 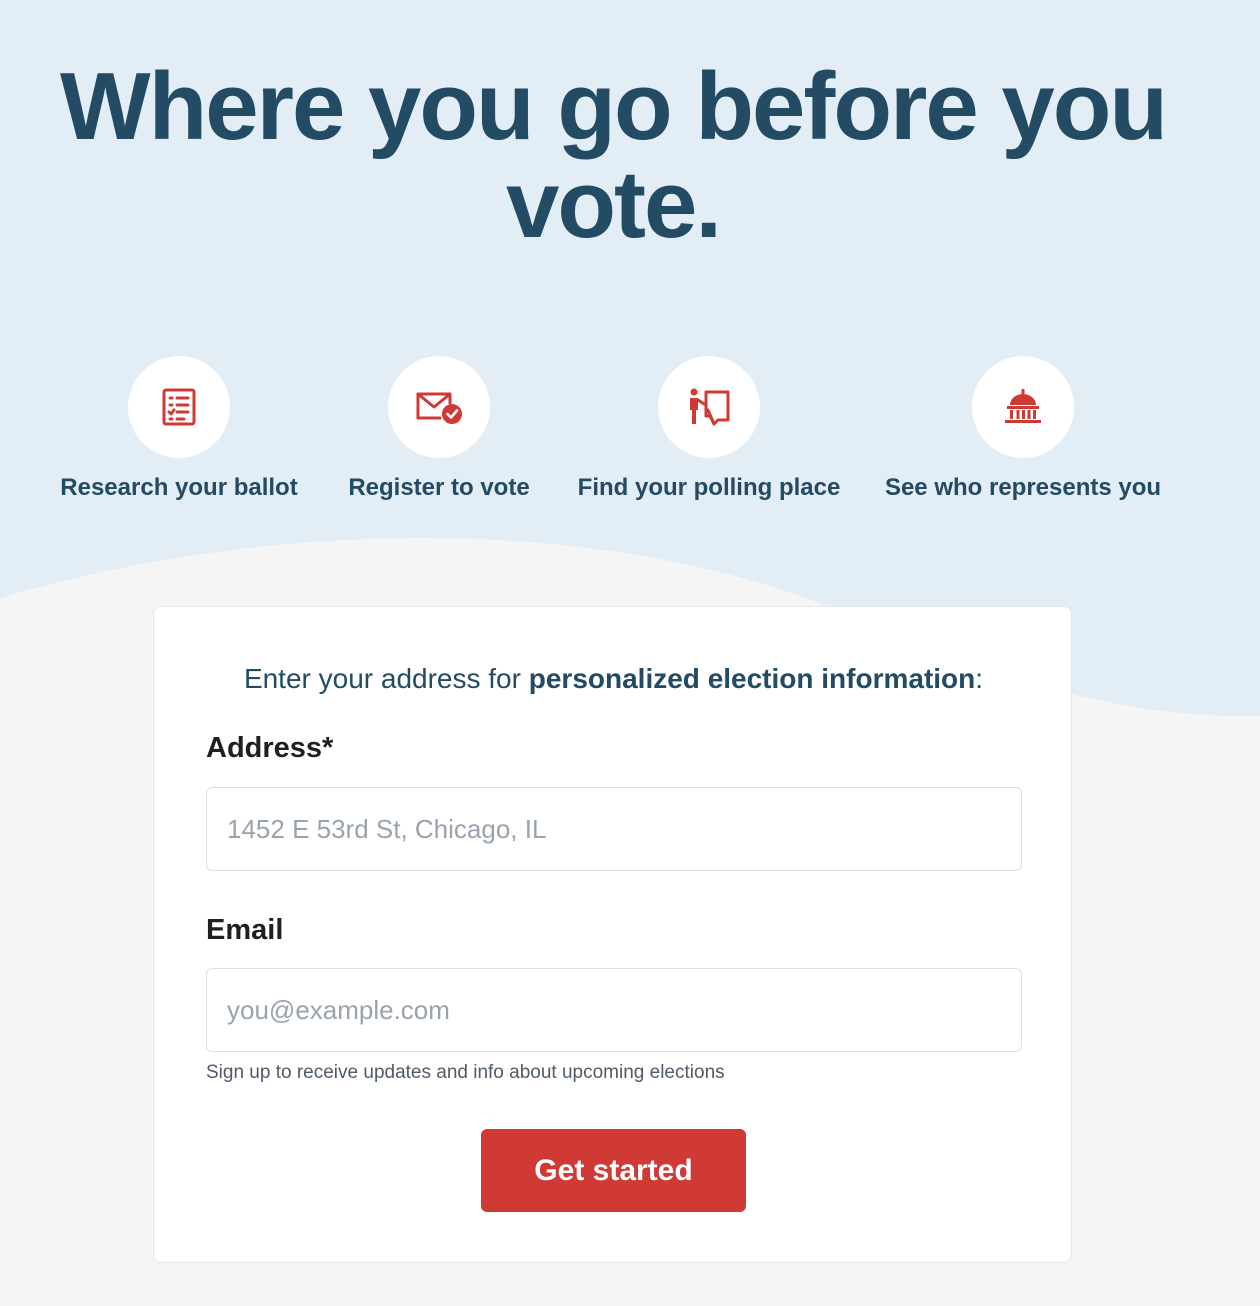 I want to click on feature-register-to-vote: Register to vote, so click(x=439, y=429).